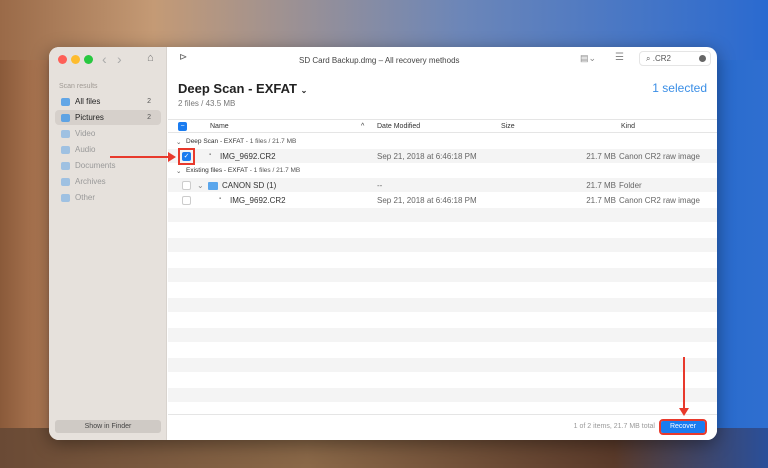 The height and width of the screenshot is (468, 768). I want to click on forward-icon: ›, so click(119, 59).